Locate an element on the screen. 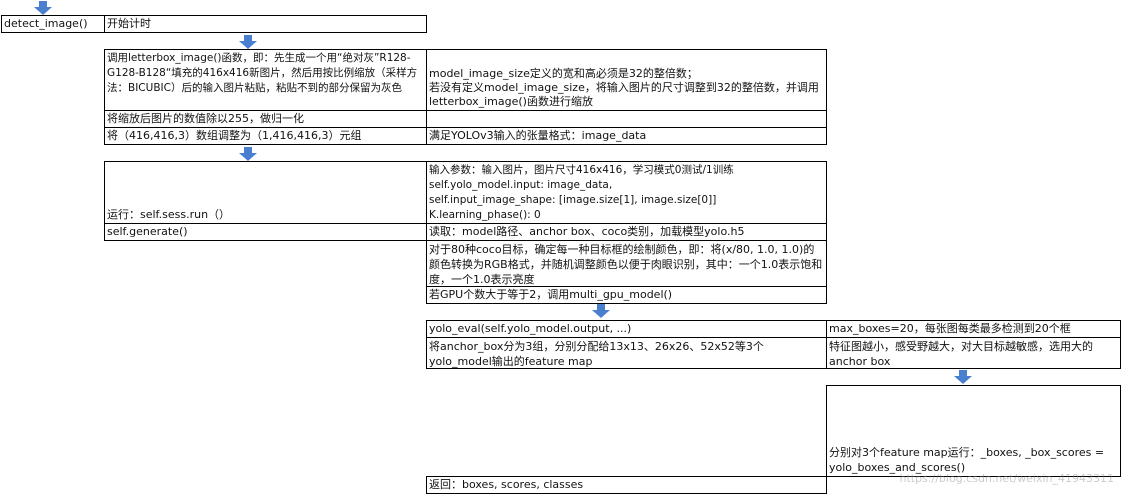 Image resolution: width=1122 pixels, height=495 pixels. max-boxes-cell: max_boxes=20，每张图每类最多检测到20个框 is located at coordinates (973, 329).